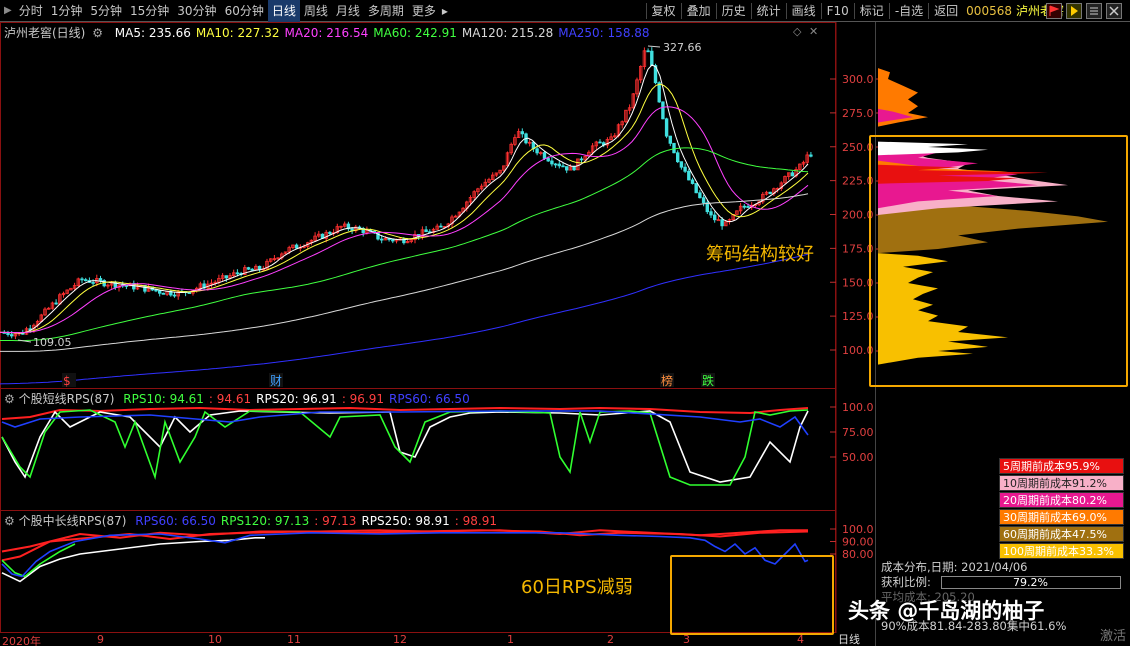 The height and width of the screenshot is (646, 1130). What do you see at coordinates (858, 79) in the screenshot?
I see `price-tick-0: 300.0` at bounding box center [858, 79].